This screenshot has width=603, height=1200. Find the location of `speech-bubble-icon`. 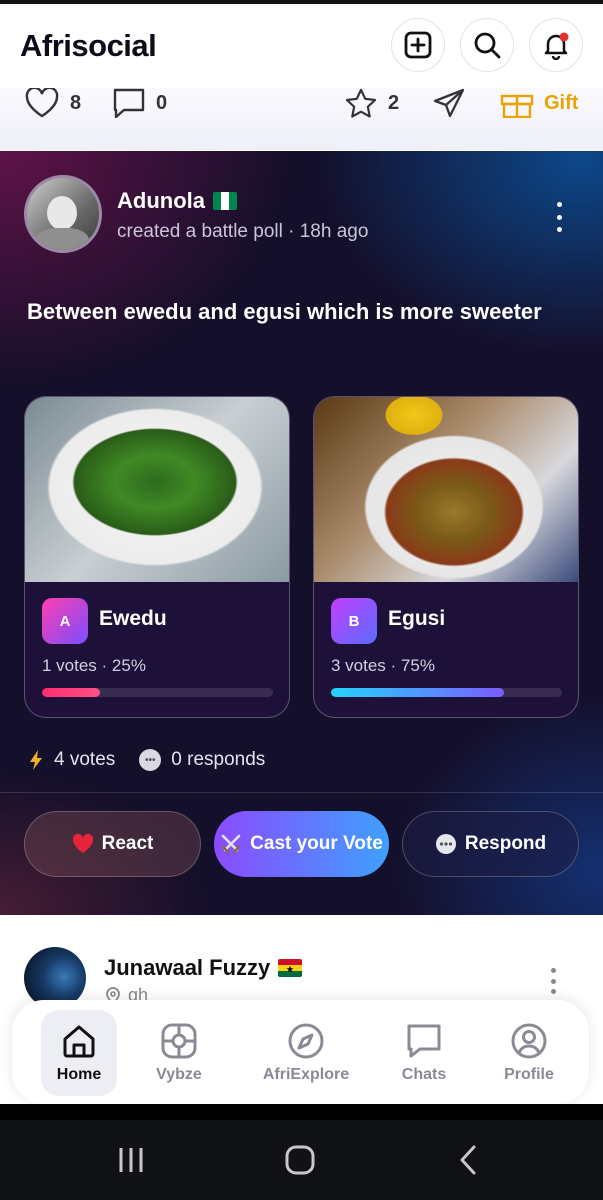

speech-bubble-icon is located at coordinates (445, 844).